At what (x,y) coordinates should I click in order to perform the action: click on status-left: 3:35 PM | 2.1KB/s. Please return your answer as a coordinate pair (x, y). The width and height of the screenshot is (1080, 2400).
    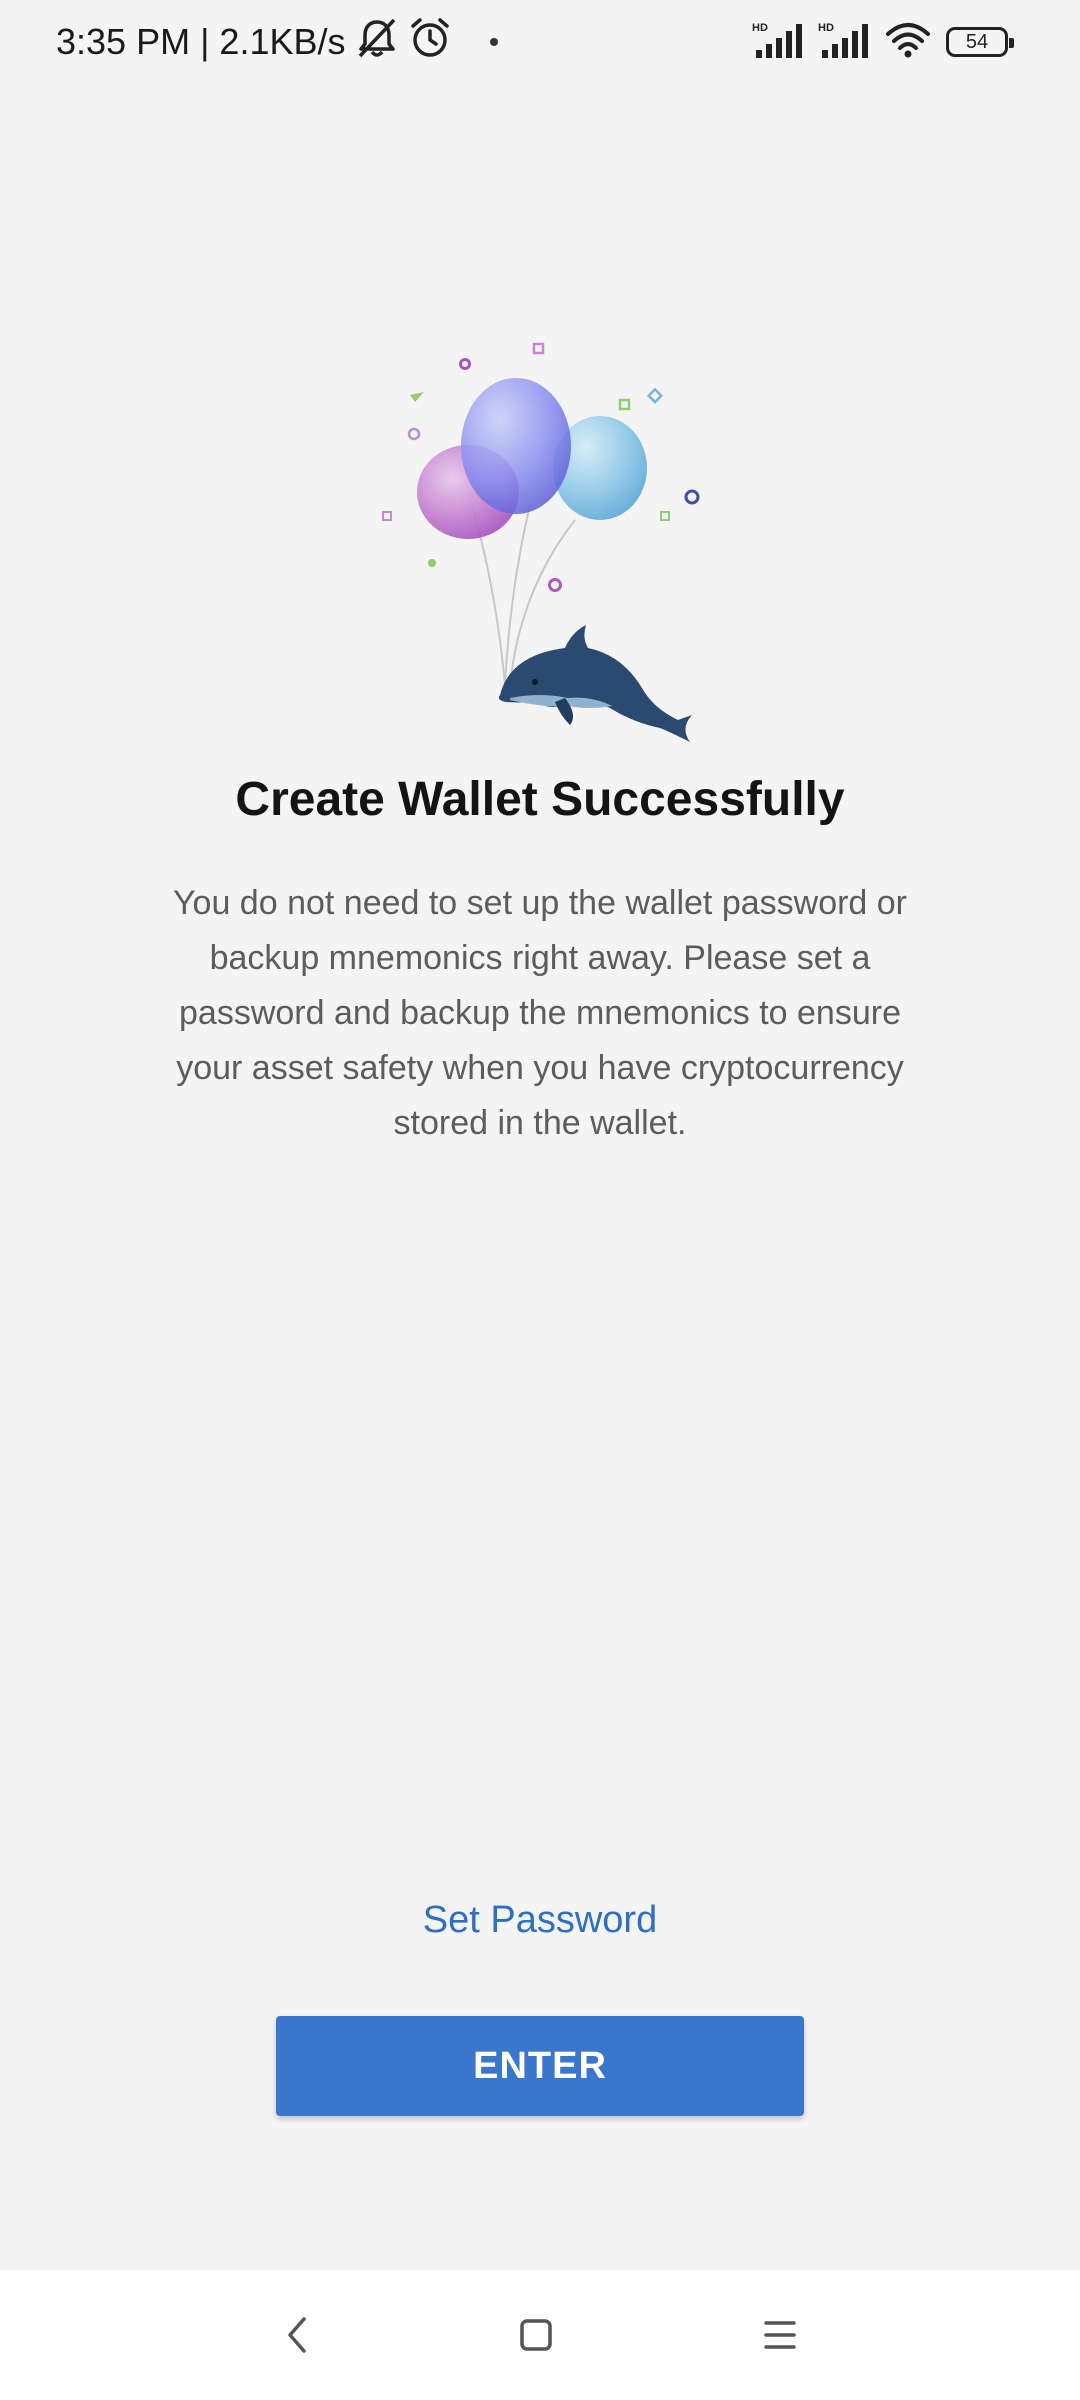
    Looking at the image, I should click on (277, 42).